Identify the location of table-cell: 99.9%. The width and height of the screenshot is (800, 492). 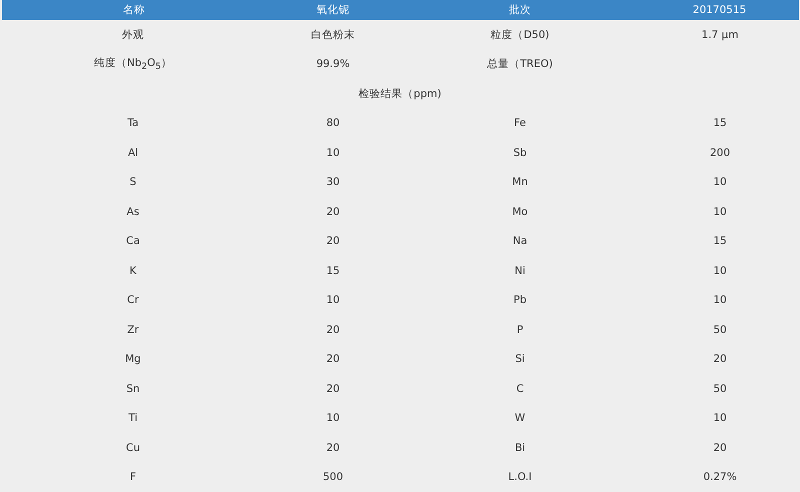
(333, 64).